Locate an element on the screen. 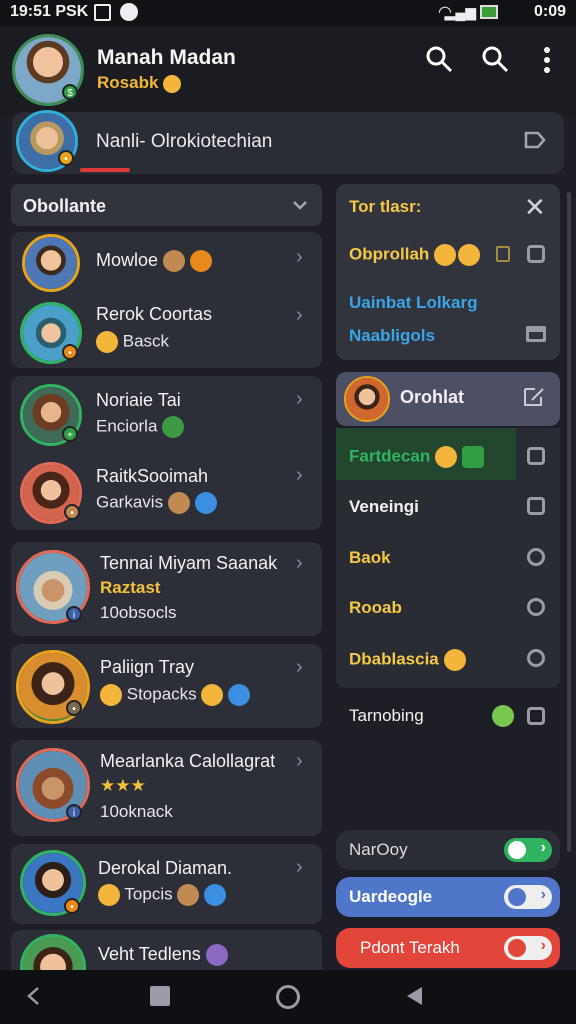  tools-item: Obprollah is located at coordinates (415, 255).